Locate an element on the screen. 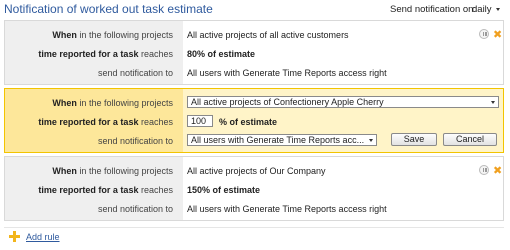 The image size is (510, 250). add-rule-row: Add rule is located at coordinates (254, 236).